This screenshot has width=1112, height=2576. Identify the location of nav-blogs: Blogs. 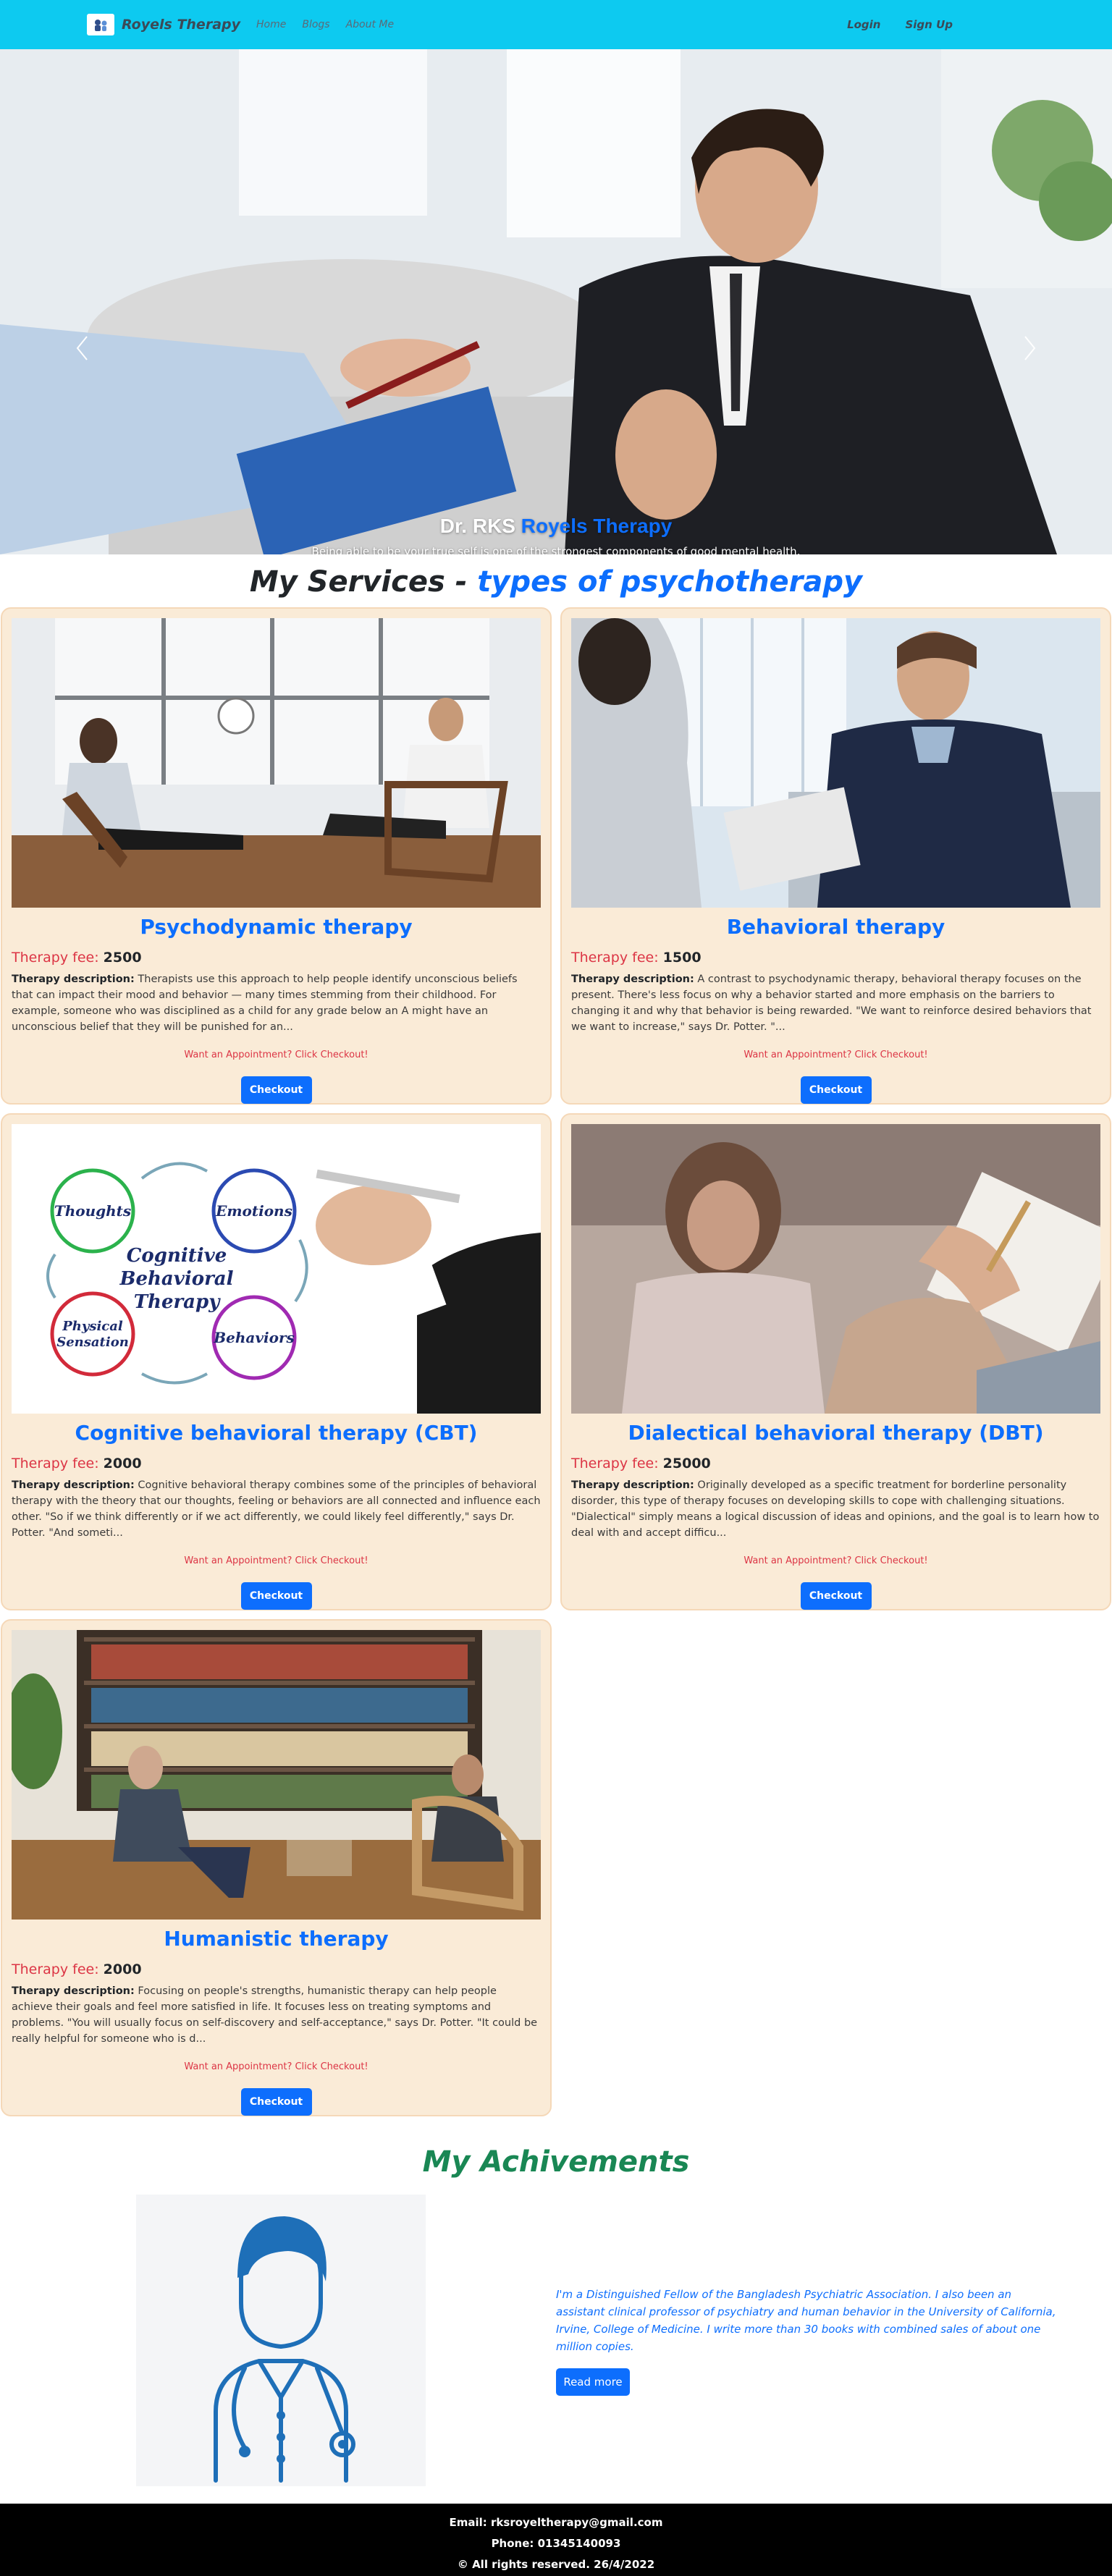
(316, 24).